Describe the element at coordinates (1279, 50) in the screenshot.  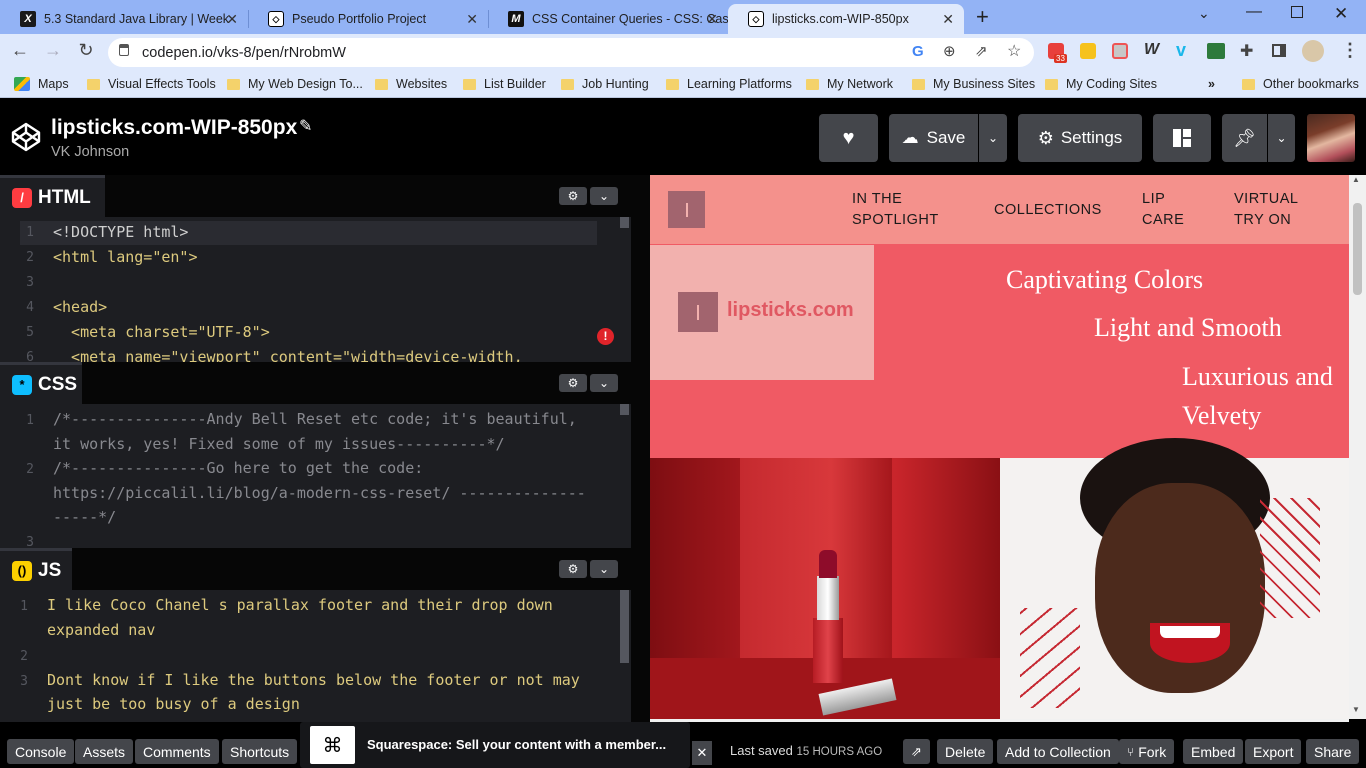
I see `side-panel-icon` at that location.